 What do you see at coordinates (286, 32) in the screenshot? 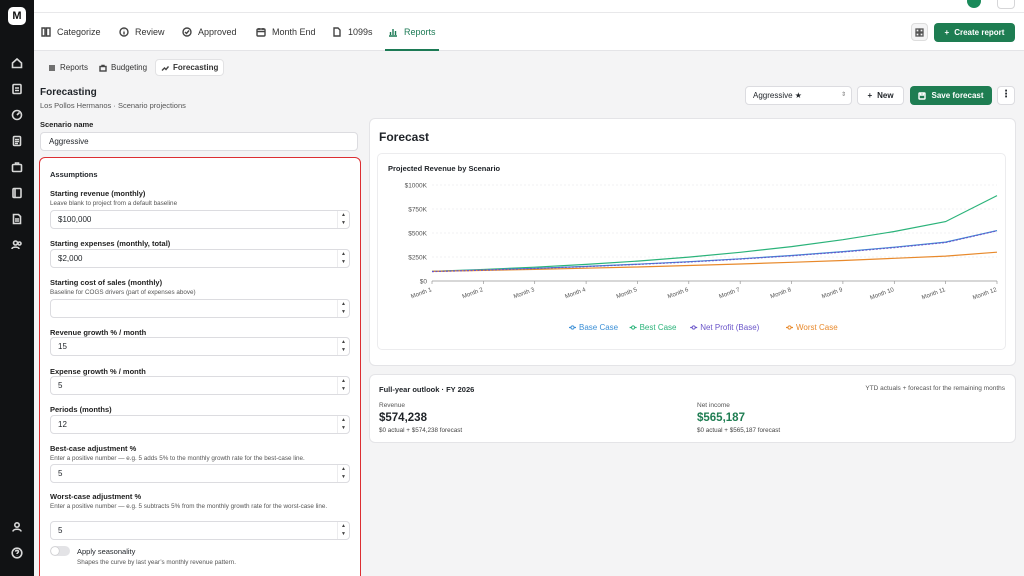
I see `tab-month-end: Month End` at bounding box center [286, 32].